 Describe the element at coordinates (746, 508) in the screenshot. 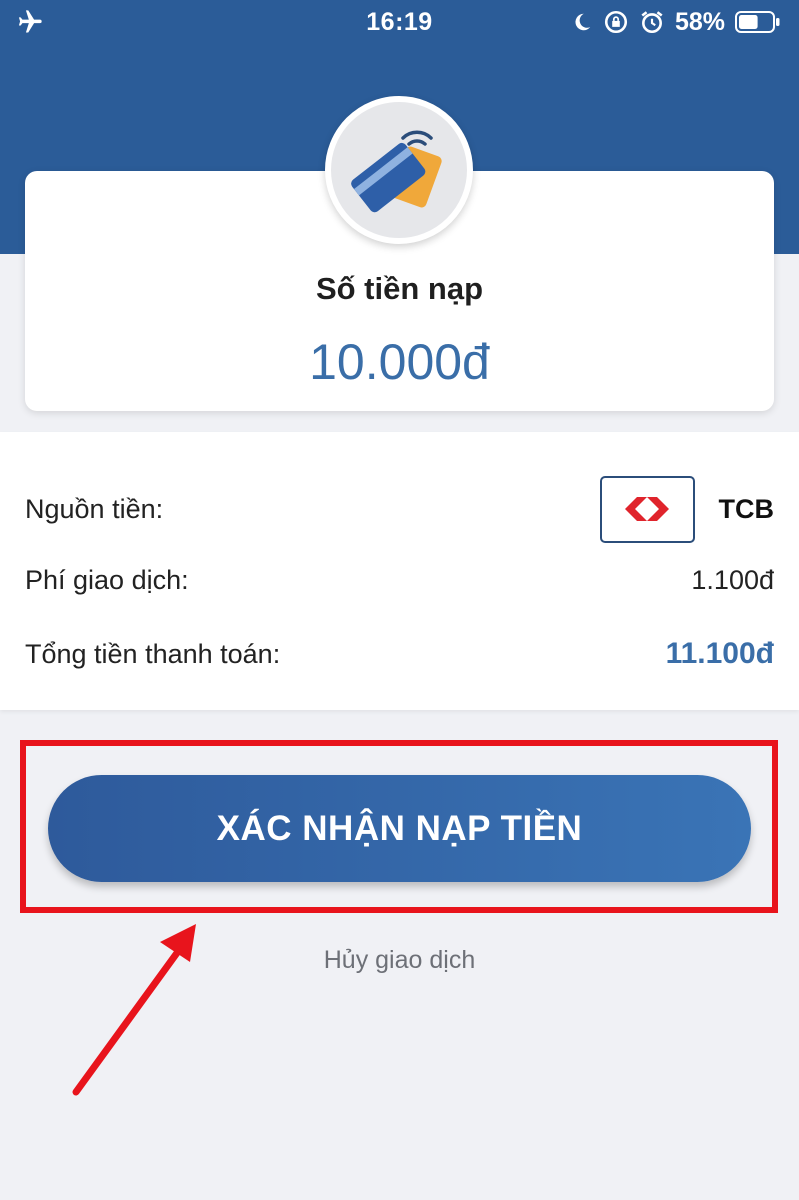

I see `source-bank: TCB` at that location.